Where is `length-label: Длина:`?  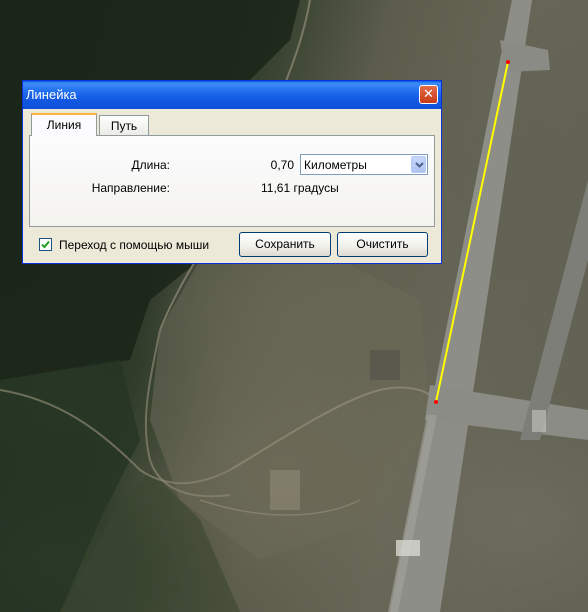
length-label: Длина: is located at coordinates (150, 165).